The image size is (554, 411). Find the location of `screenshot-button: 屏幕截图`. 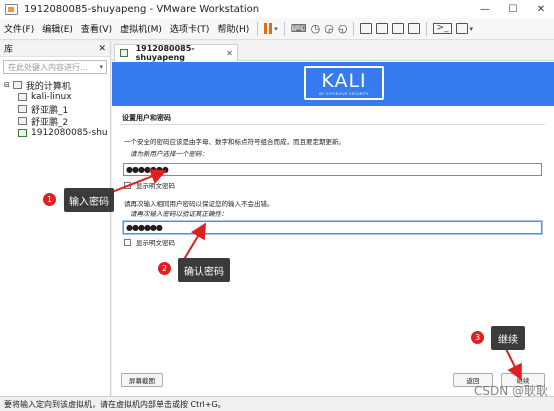

screenshot-button: 屏幕截图 is located at coordinates (142, 380).